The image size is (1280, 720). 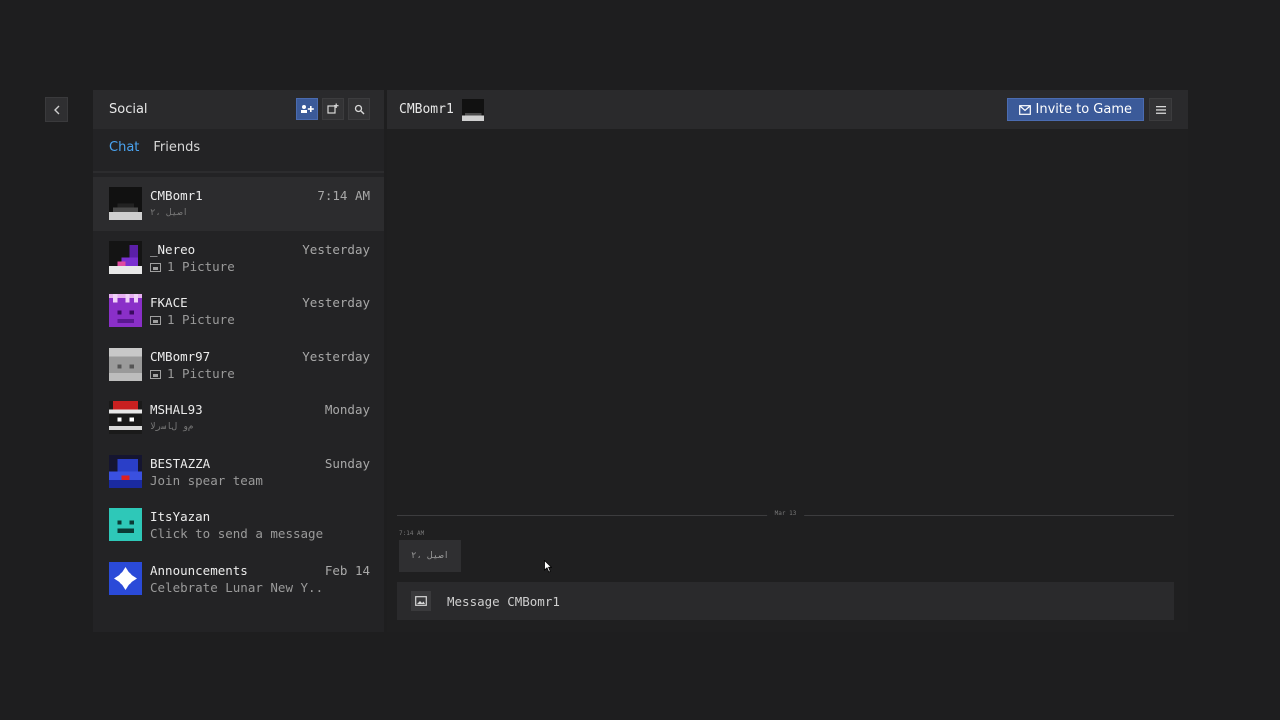 I want to click on chevron-left-icon, so click(x=56, y=109).